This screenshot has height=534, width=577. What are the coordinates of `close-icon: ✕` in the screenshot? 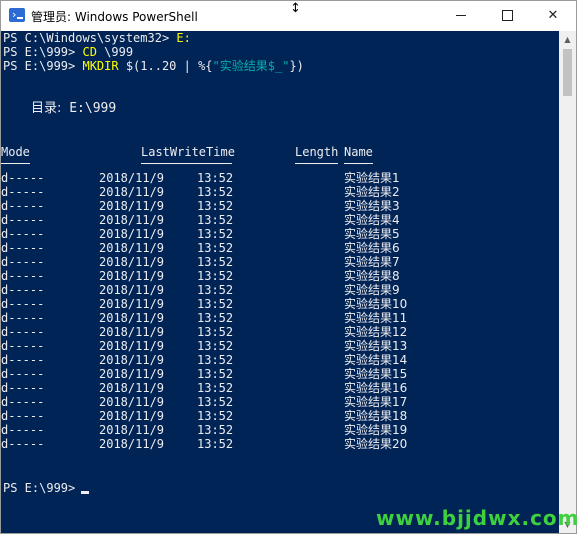 It's located at (553, 15).